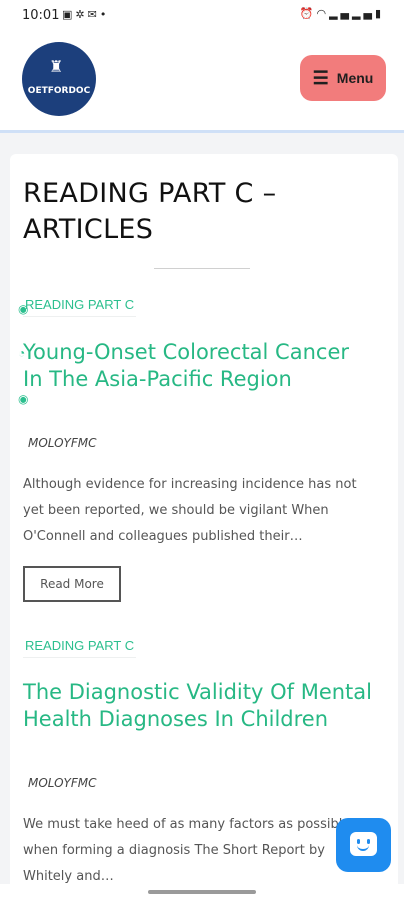 Image resolution: width=404 pixels, height=900 pixels. I want to click on status-bar: 10:01 ▣✲✉• ⏰◠▂▄▂▄▮, so click(202, 15).